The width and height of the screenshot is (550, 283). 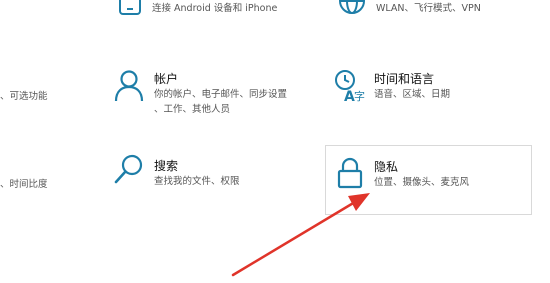 I want to click on network-desc: WLAN、飞行模式、VPN, so click(x=428, y=8).